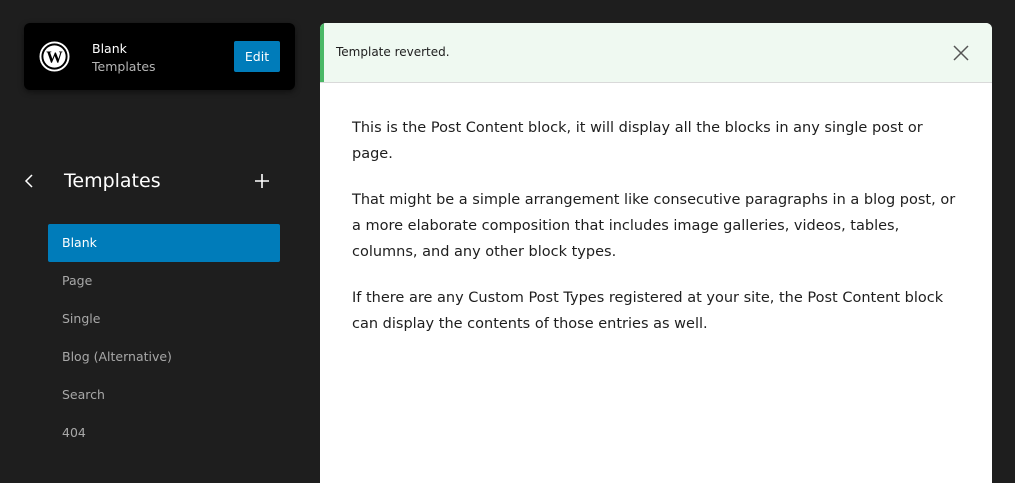 The image size is (1015, 483). I want to click on close-icon, so click(961, 53).